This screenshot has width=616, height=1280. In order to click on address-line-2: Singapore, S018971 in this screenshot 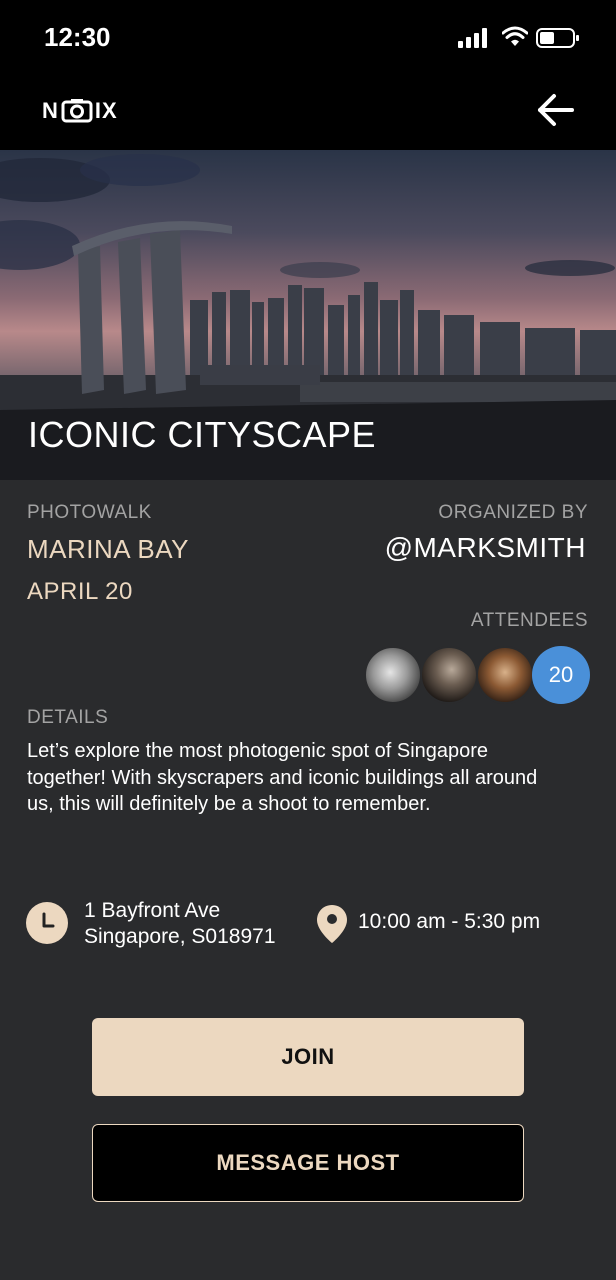, I will do `click(180, 936)`.